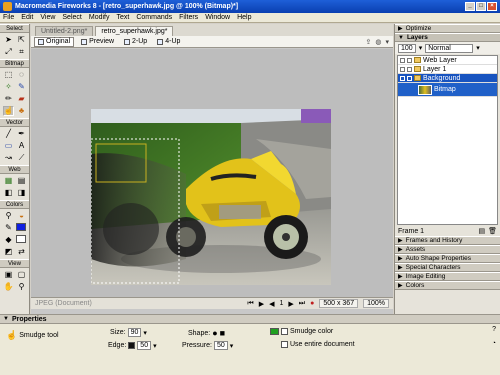  Describe the element at coordinates (8, 146) in the screenshot. I see `rectangle-tool-icon: ▭` at that location.